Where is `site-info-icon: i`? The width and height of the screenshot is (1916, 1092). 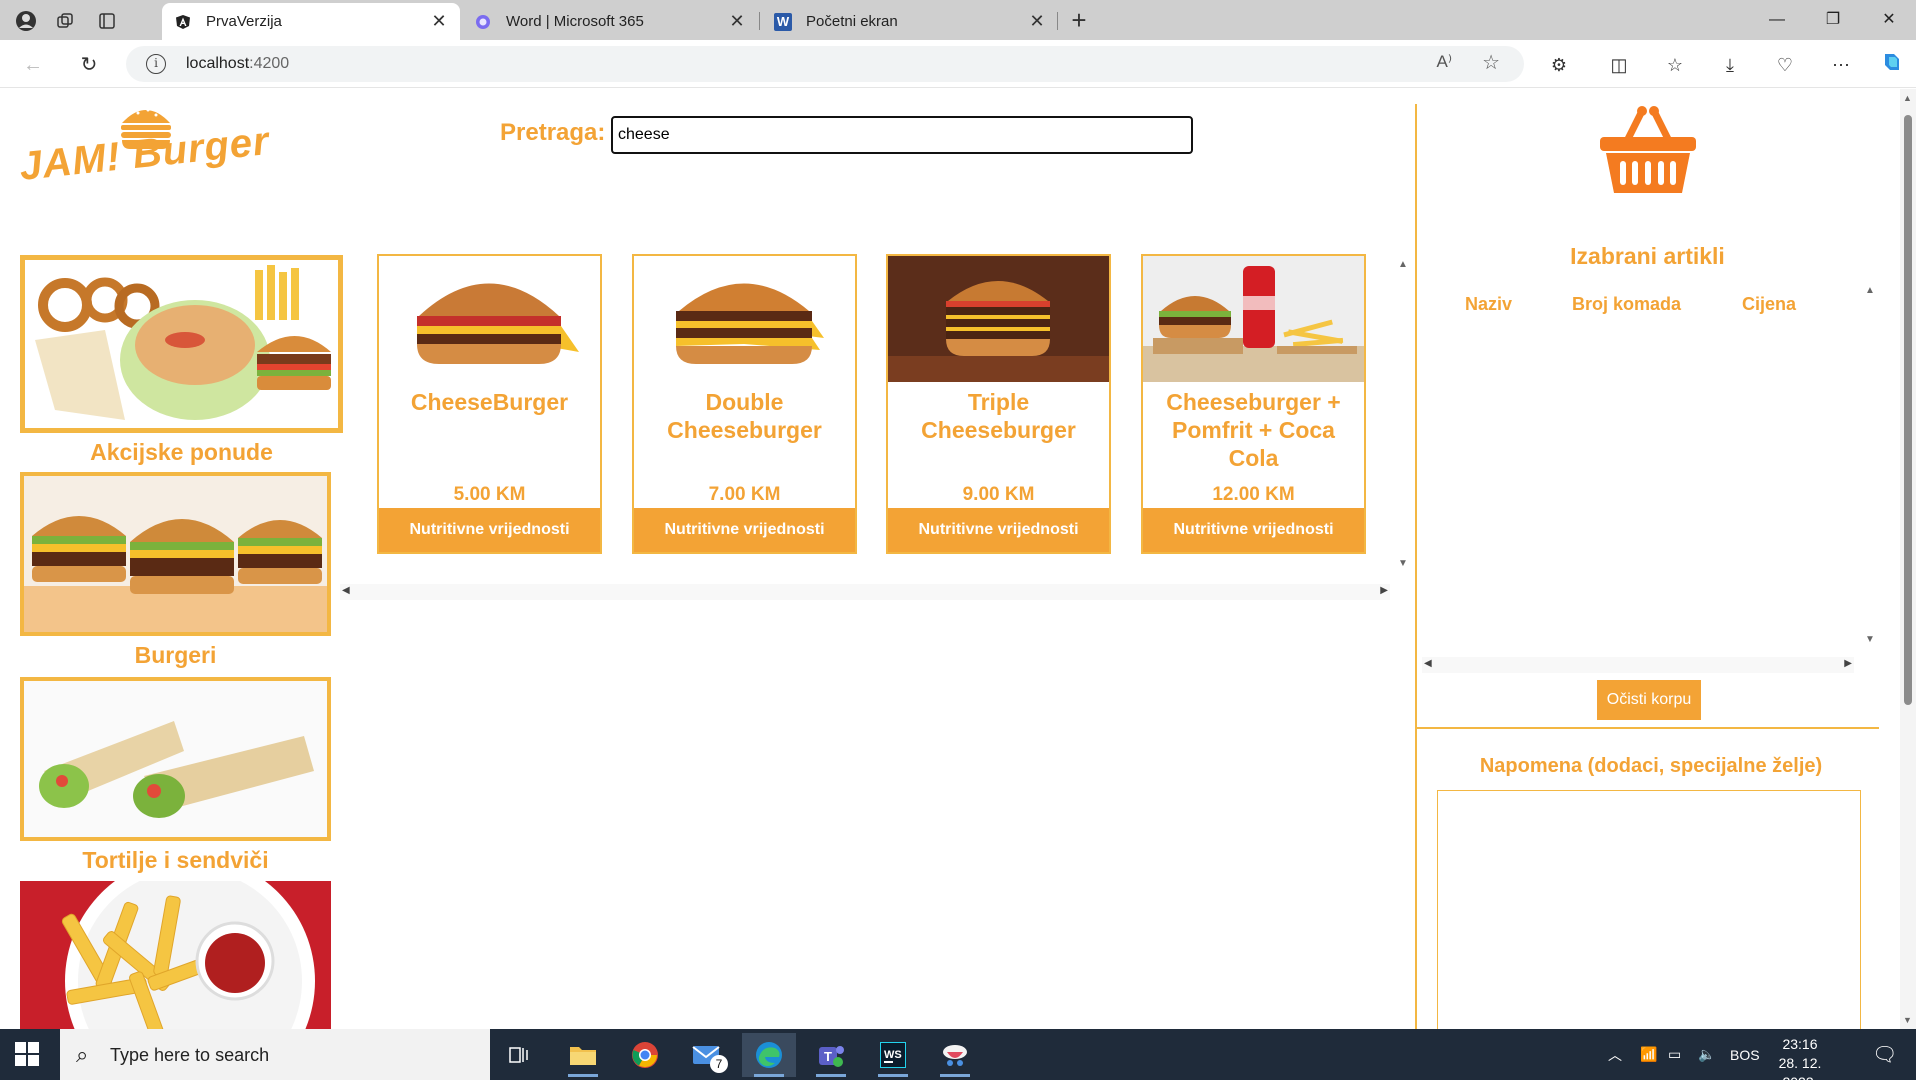 site-info-icon: i is located at coordinates (156, 64).